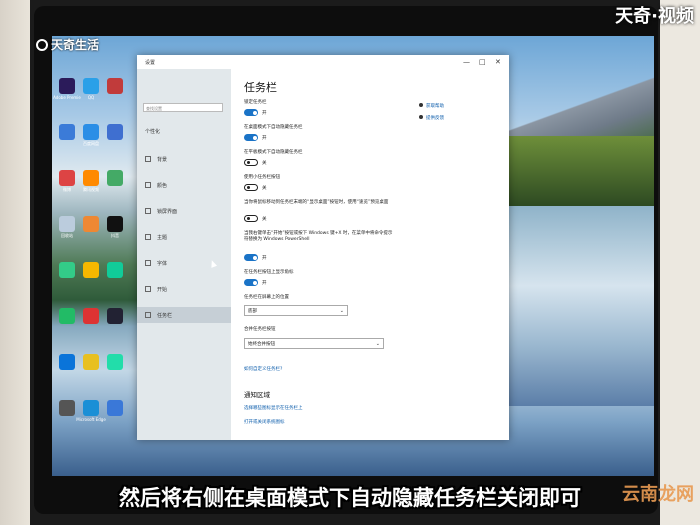 Image resolution: width=700 pixels, height=525 pixels. I want to click on desktop-icon: QQ, so click(91, 89).